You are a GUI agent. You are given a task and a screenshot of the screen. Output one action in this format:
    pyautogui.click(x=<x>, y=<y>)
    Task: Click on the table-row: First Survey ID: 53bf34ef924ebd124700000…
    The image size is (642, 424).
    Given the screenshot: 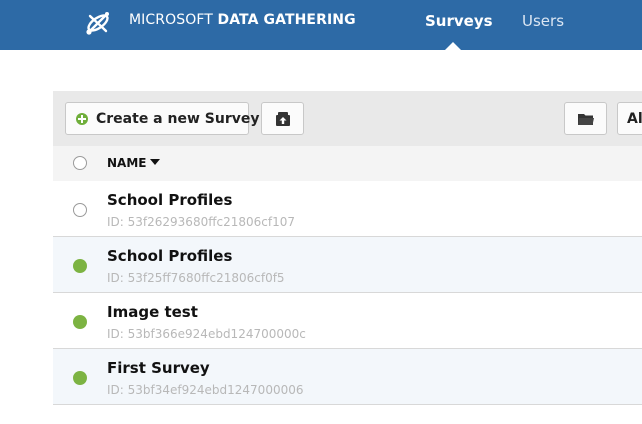 What is the action you would take?
    pyautogui.click(x=347, y=377)
    